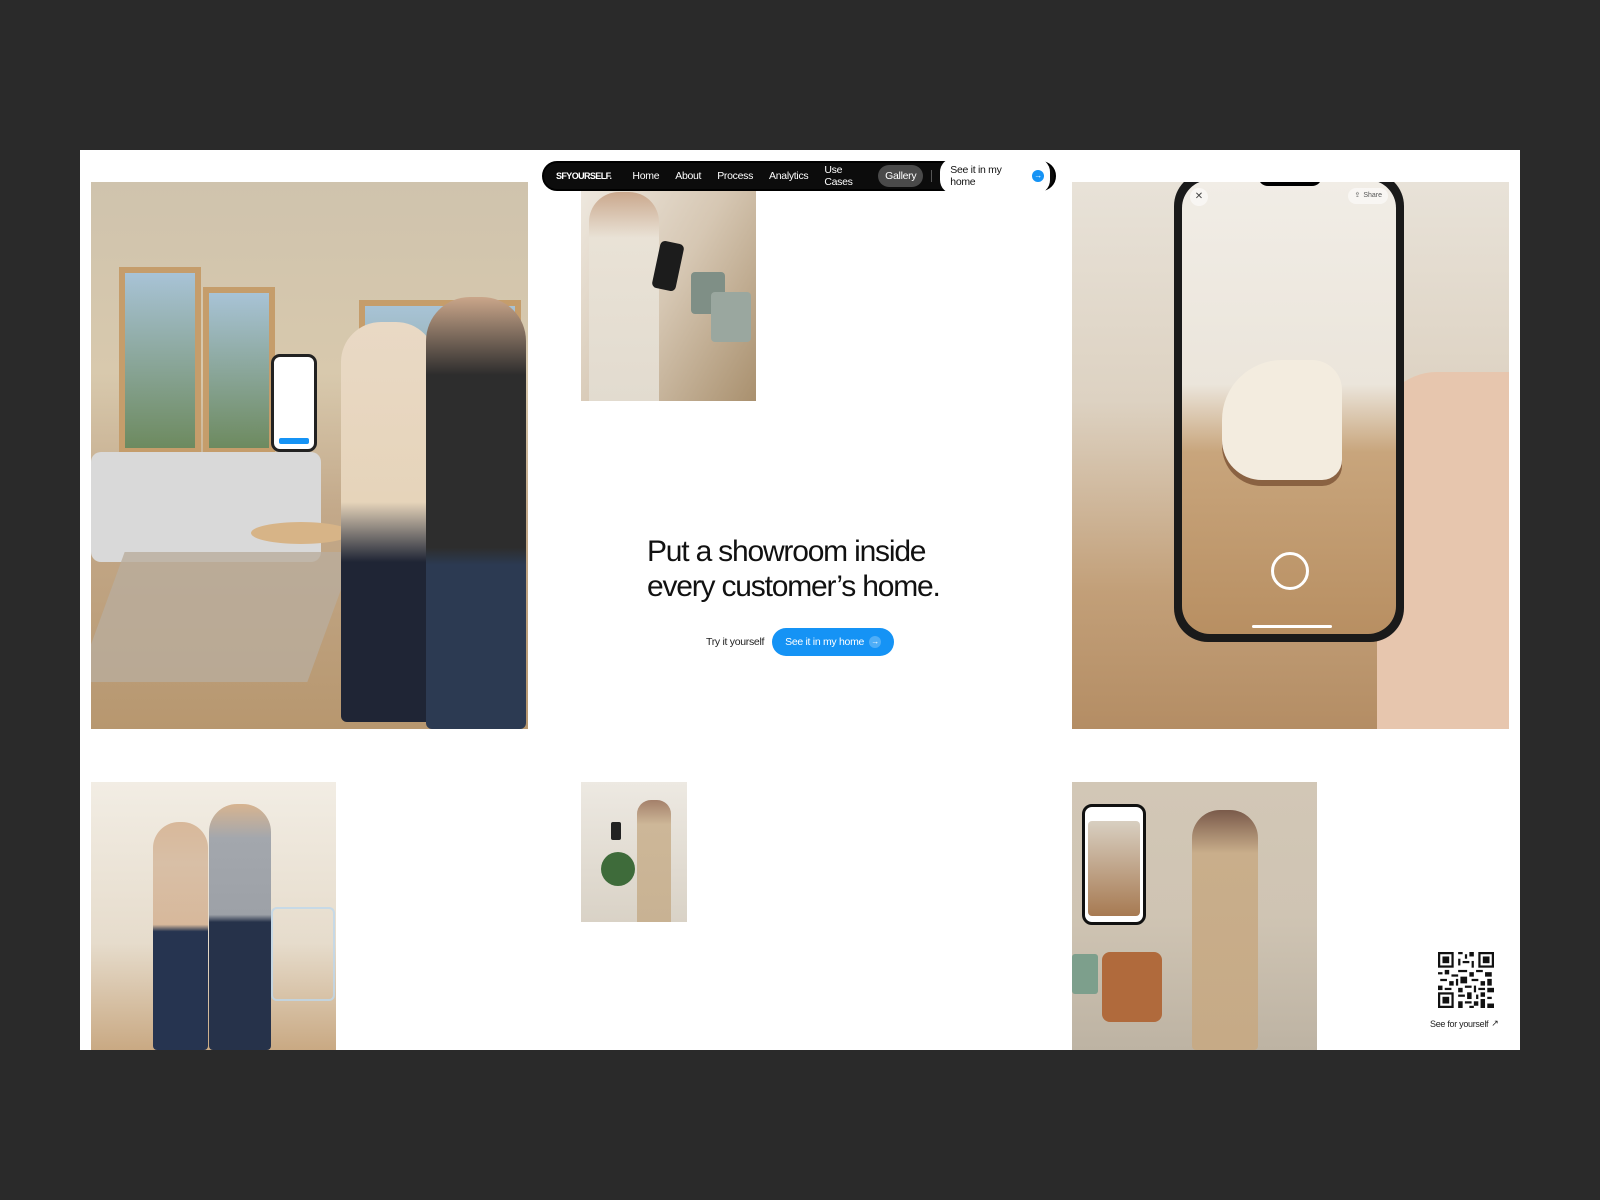  I want to click on home-indicator, so click(1292, 626).